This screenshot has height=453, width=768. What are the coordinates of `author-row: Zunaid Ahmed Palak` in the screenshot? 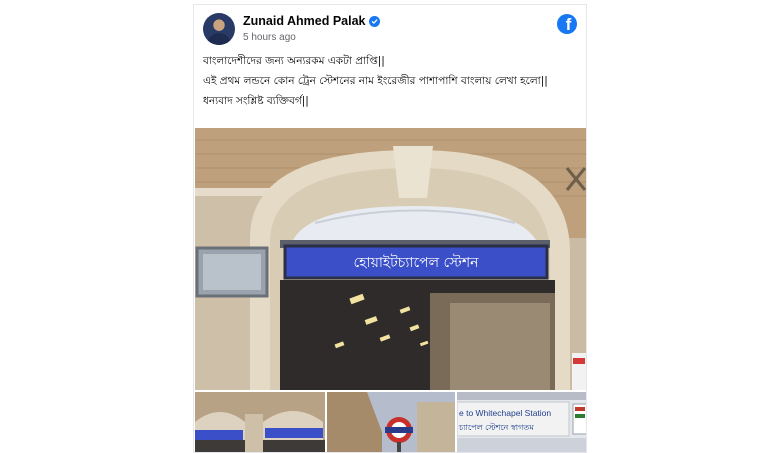 It's located at (312, 21).